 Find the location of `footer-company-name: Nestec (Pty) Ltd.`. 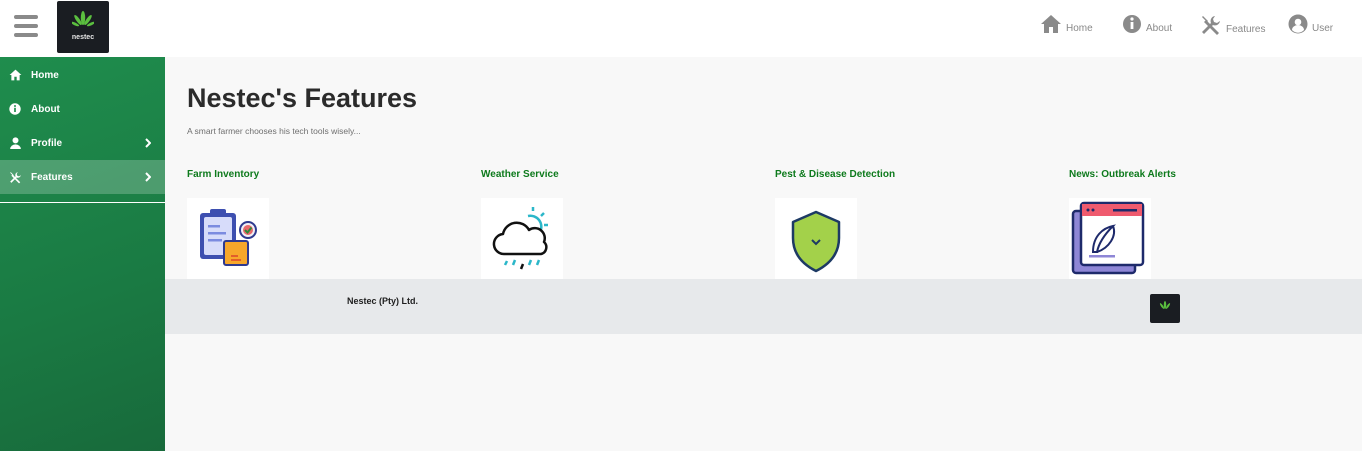

footer-company-name: Nestec (Pty) Ltd. is located at coordinates (383, 301).